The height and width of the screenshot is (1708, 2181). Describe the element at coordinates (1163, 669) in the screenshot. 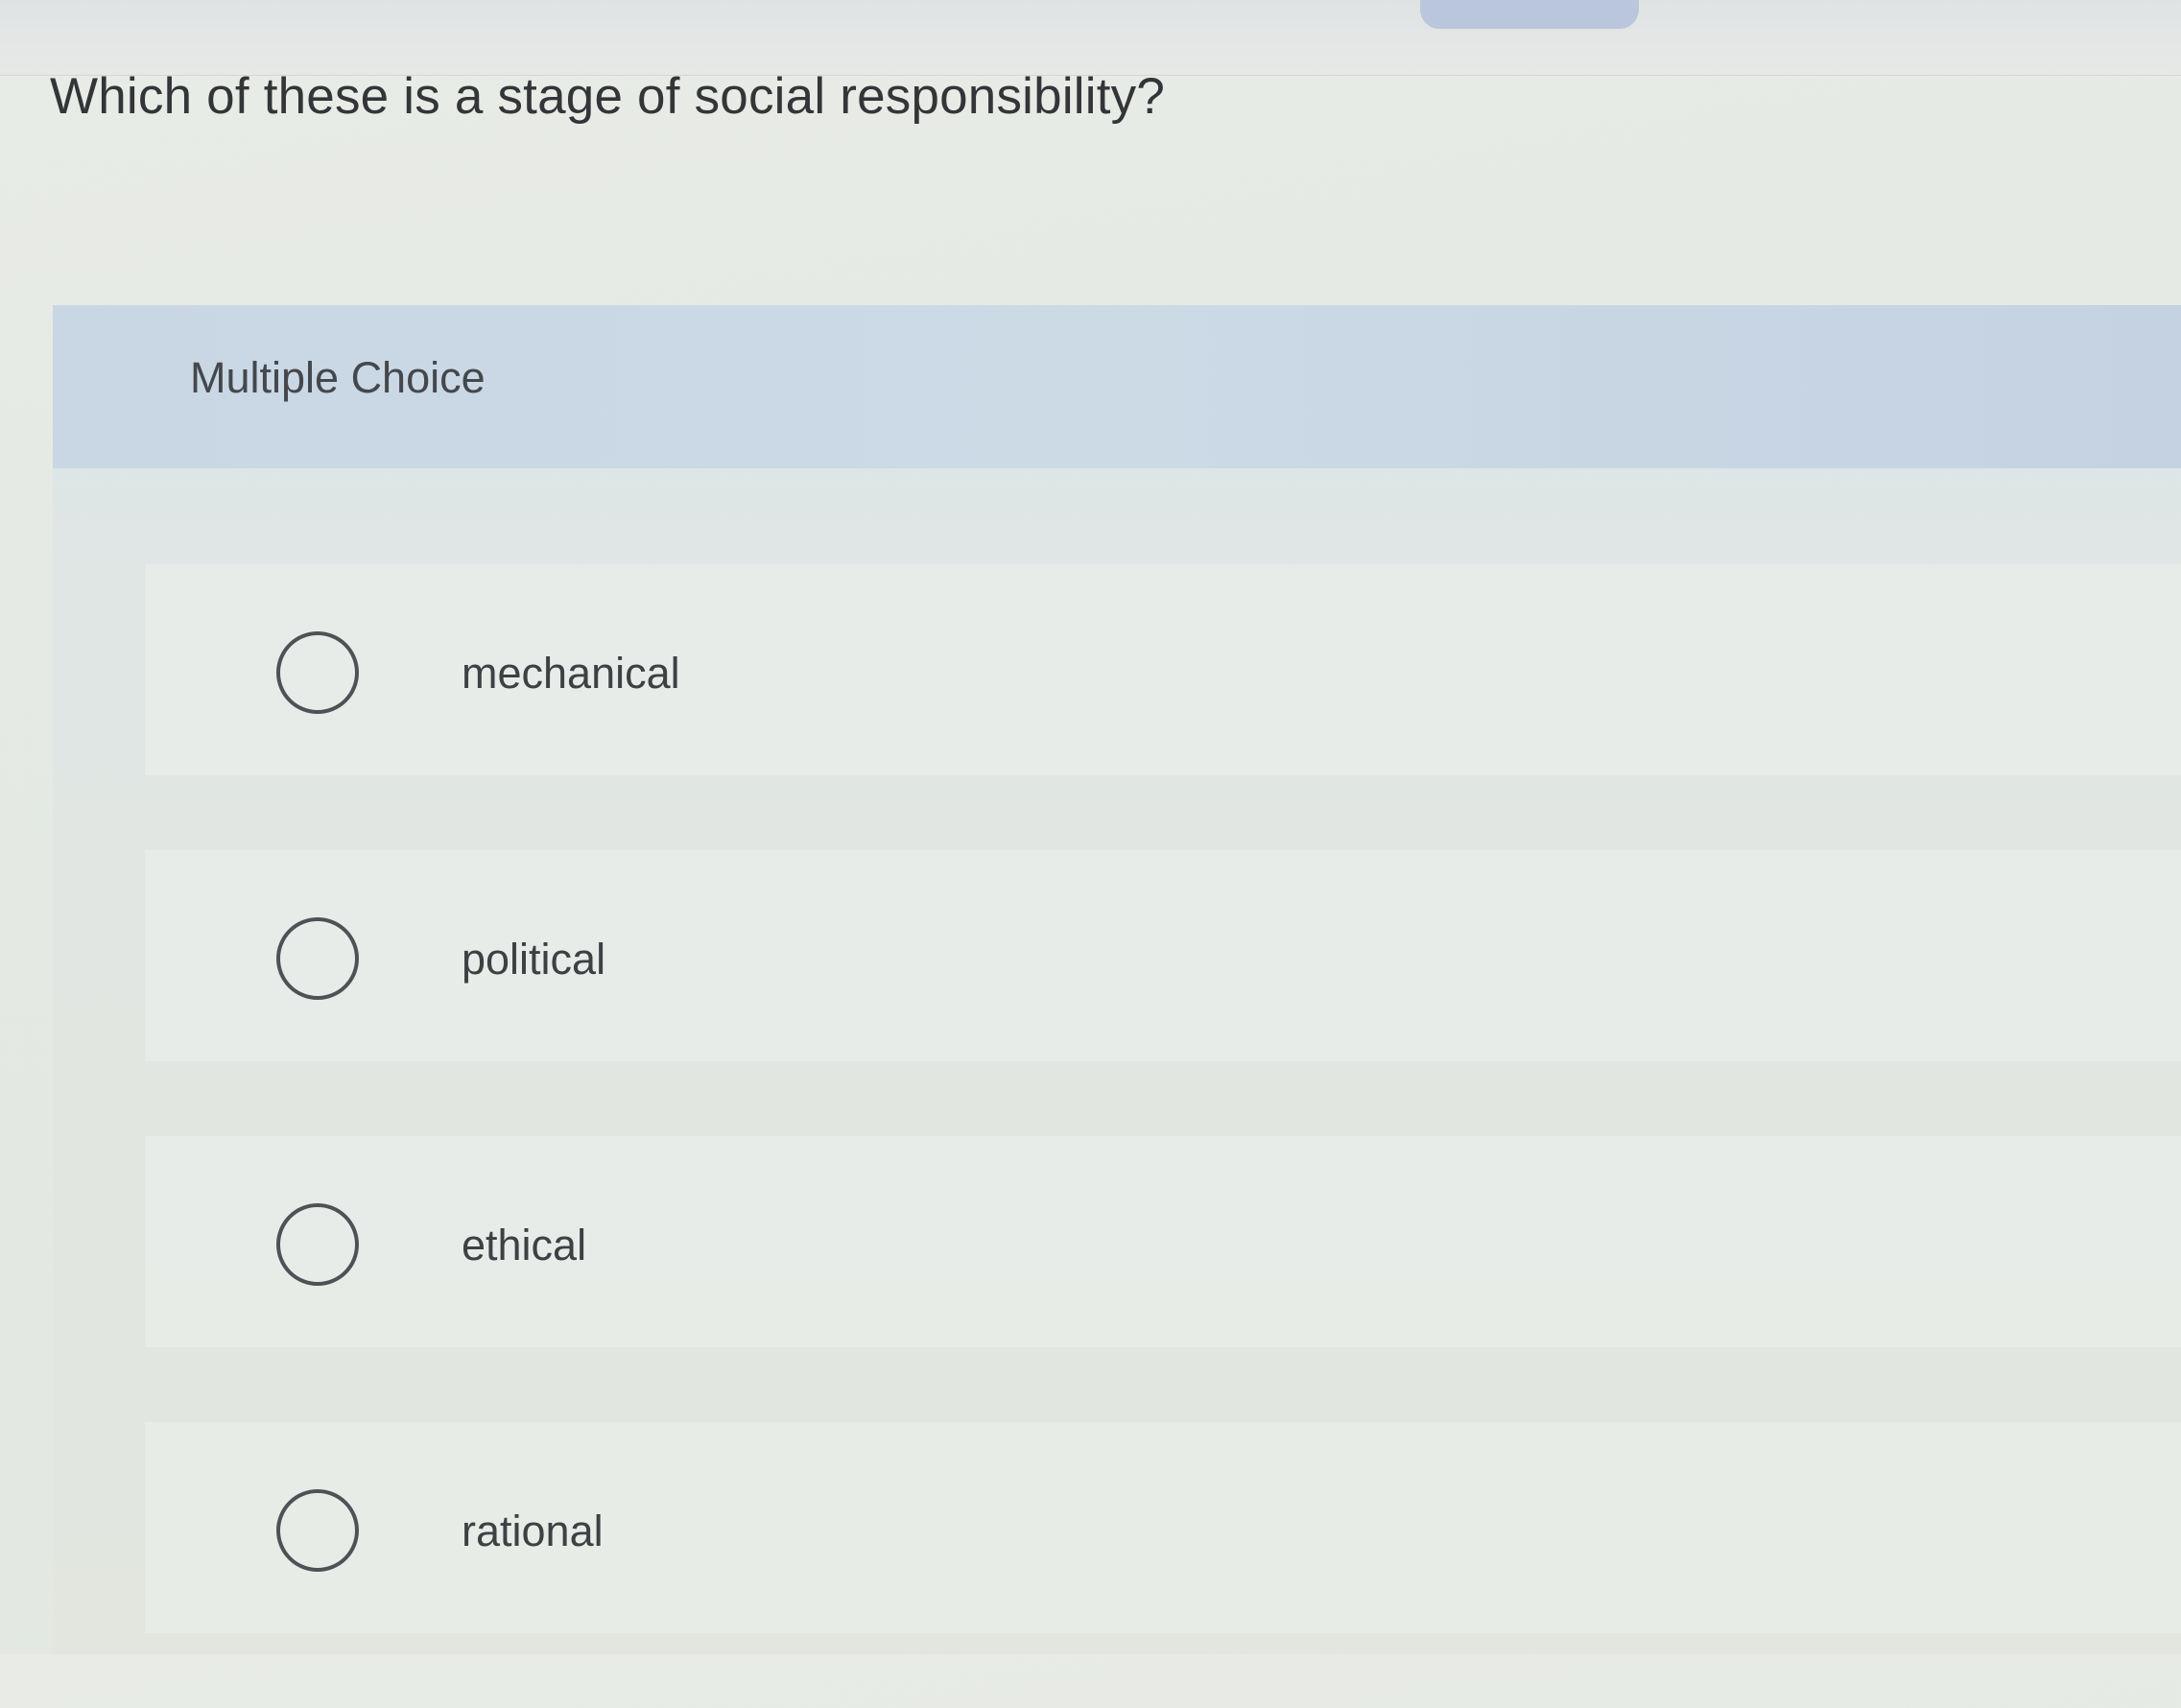

I see `choice-option-mechanical: mechanical` at that location.